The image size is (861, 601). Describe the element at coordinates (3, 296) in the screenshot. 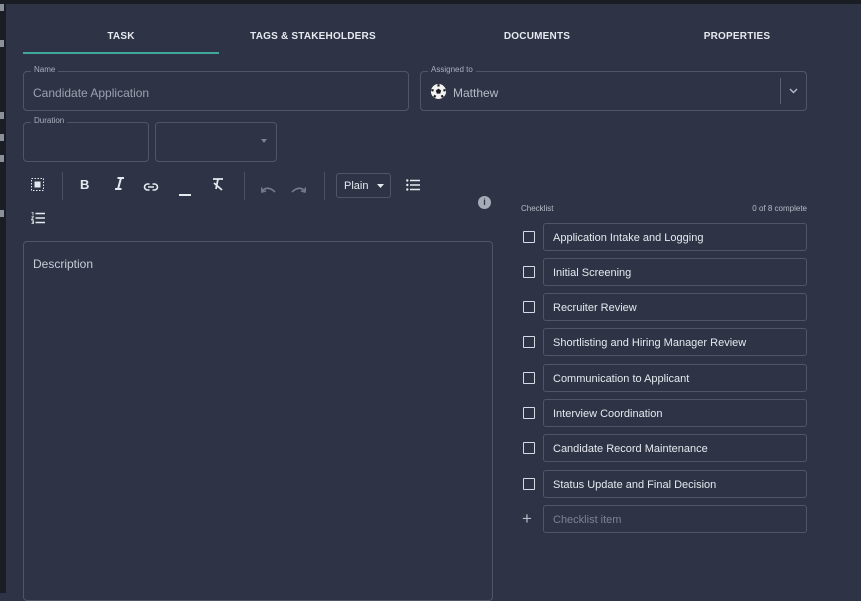

I see `window-left-edge` at that location.